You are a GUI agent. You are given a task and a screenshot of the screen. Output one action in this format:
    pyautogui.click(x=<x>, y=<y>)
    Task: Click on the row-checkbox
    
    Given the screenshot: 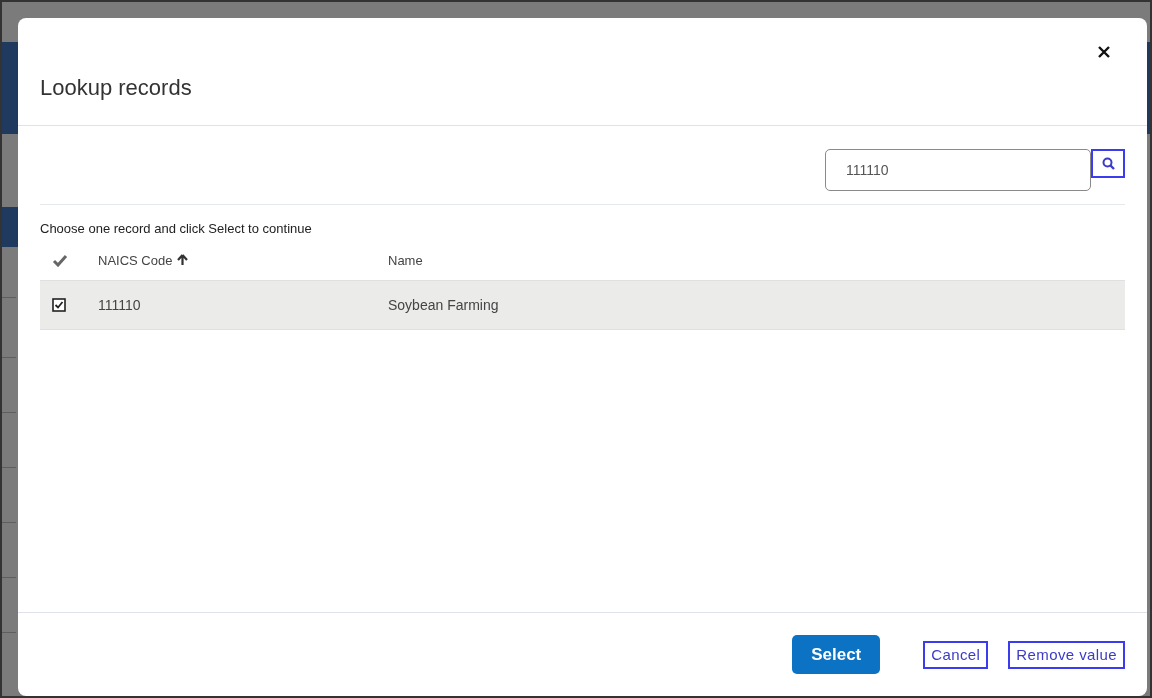 What is the action you would take?
    pyautogui.click(x=59, y=305)
    